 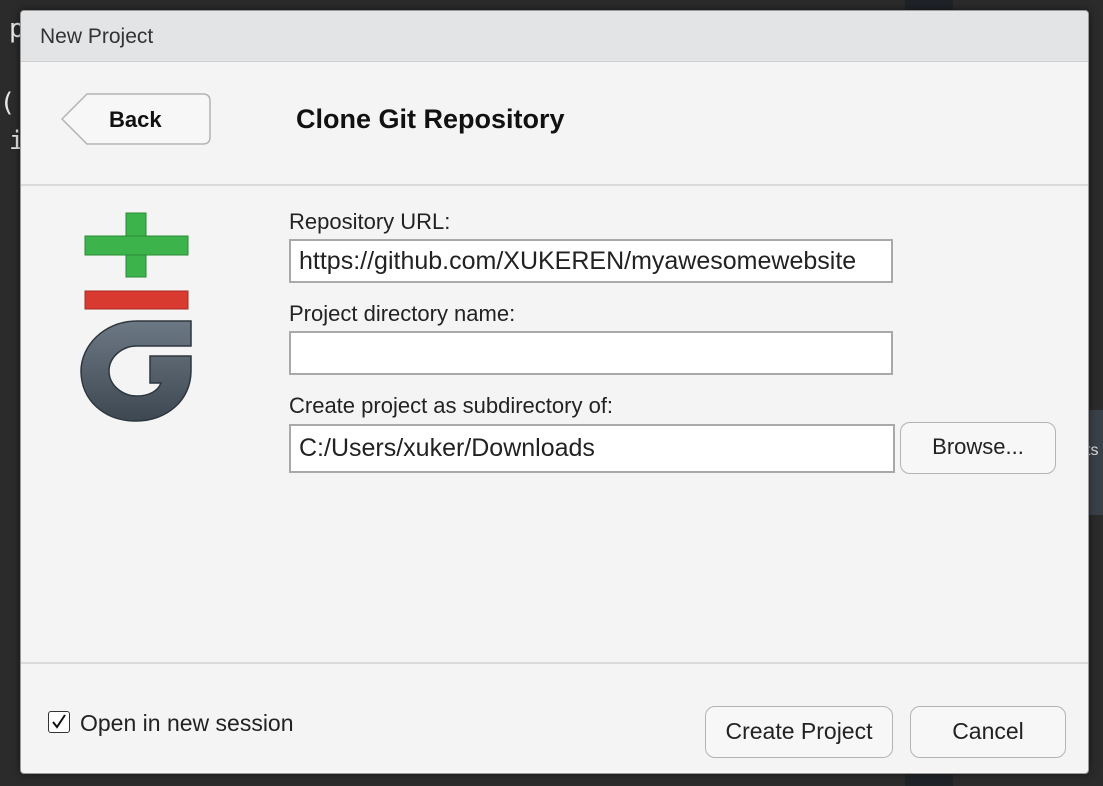 What do you see at coordinates (430, 119) in the screenshot?
I see `page-title: Clone Git Repository` at bounding box center [430, 119].